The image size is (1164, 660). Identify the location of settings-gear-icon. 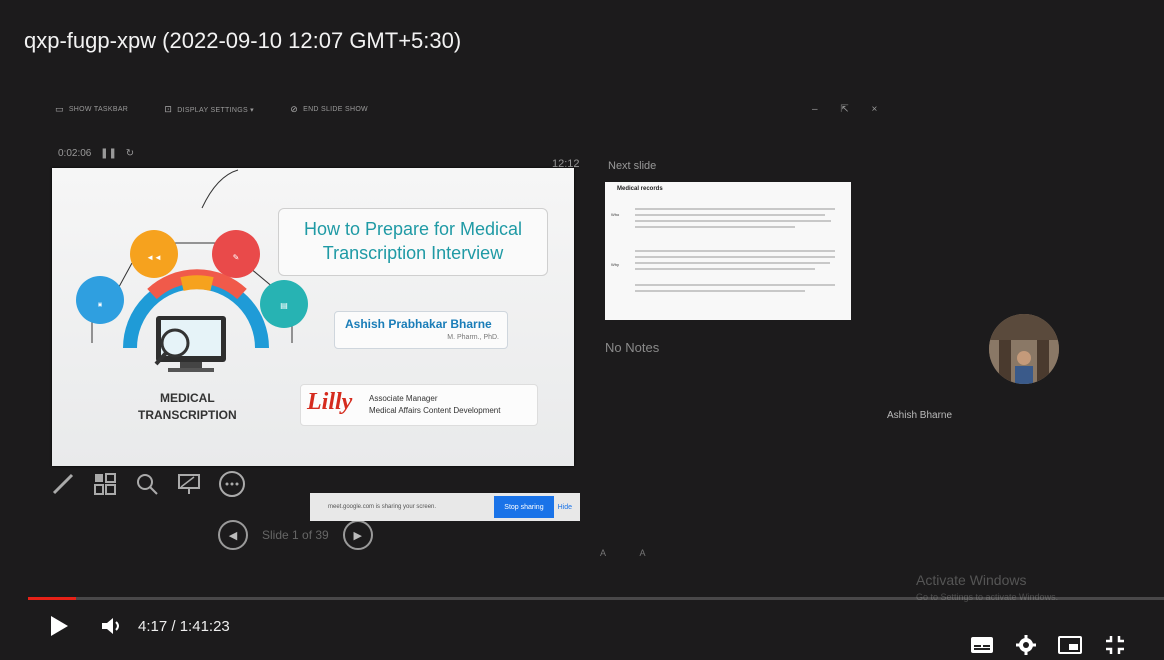
(1026, 645).